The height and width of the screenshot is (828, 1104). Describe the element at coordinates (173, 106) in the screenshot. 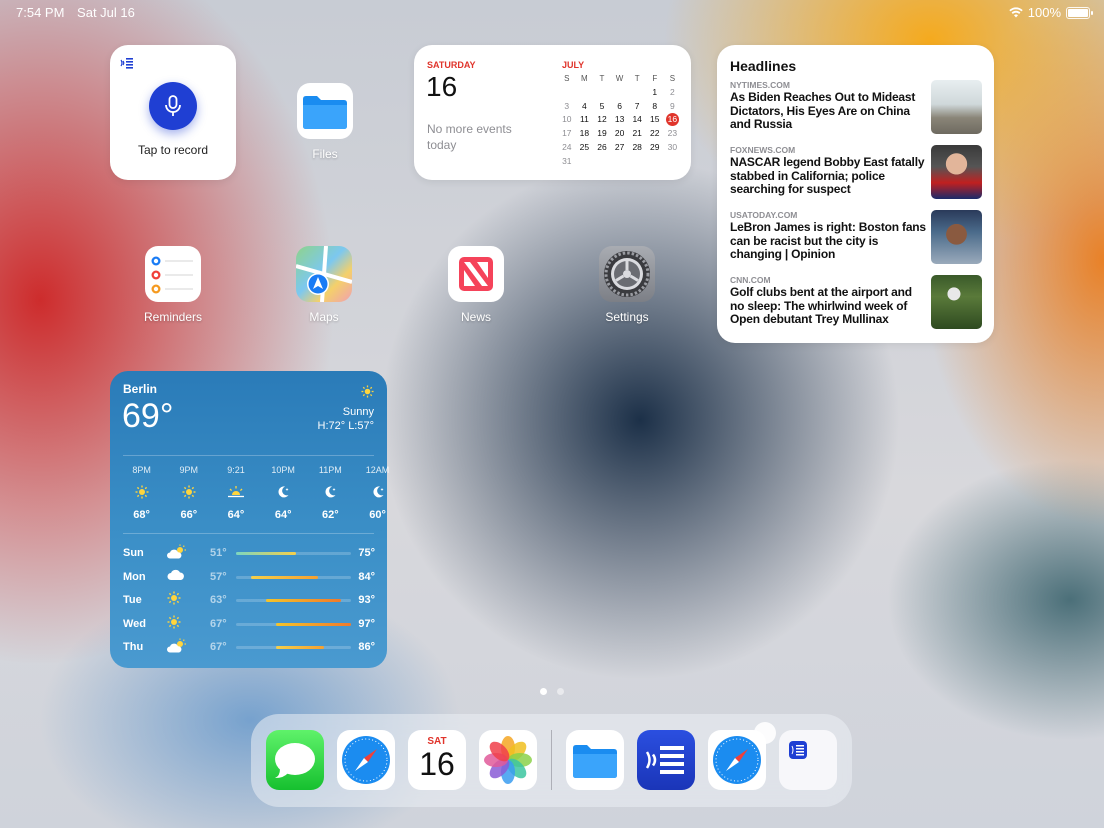

I see `record-button` at that location.